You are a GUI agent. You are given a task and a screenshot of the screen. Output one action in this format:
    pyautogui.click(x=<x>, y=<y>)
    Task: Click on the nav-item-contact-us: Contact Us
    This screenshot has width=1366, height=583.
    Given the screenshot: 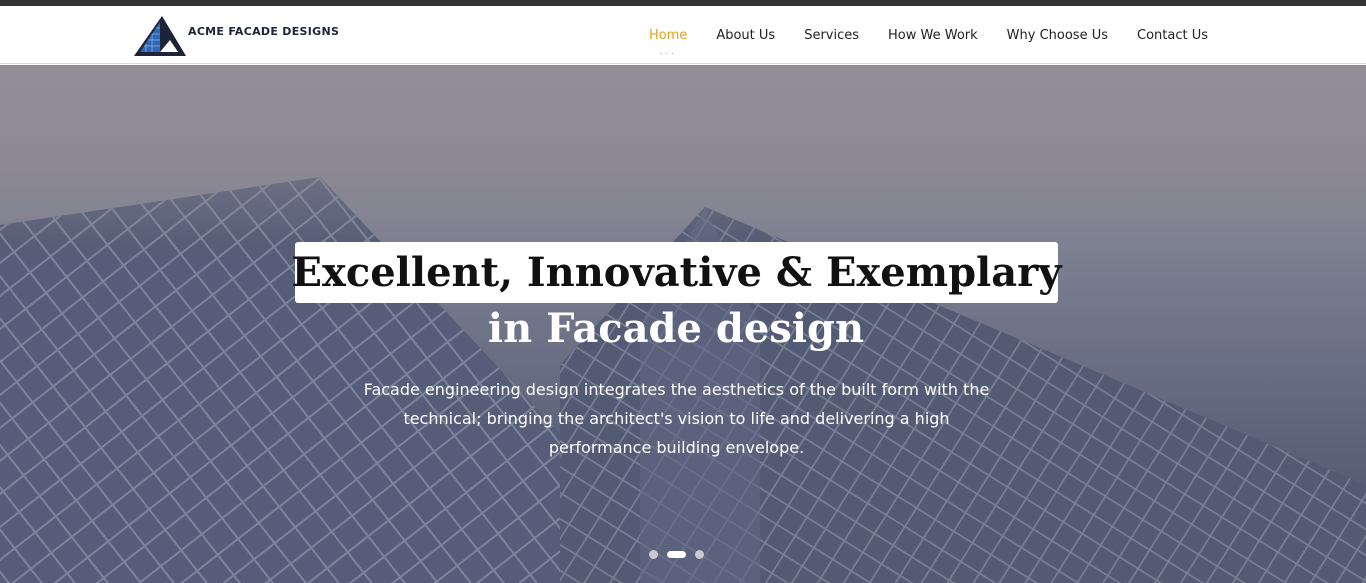 What is the action you would take?
    pyautogui.click(x=1172, y=35)
    